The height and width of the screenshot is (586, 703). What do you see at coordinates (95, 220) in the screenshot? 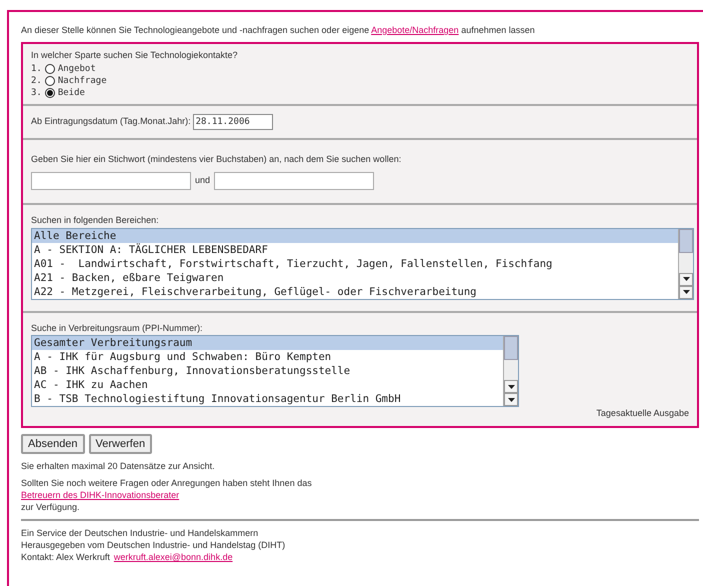
I see `area-label: Suchen in folgenden Bereichen:` at bounding box center [95, 220].